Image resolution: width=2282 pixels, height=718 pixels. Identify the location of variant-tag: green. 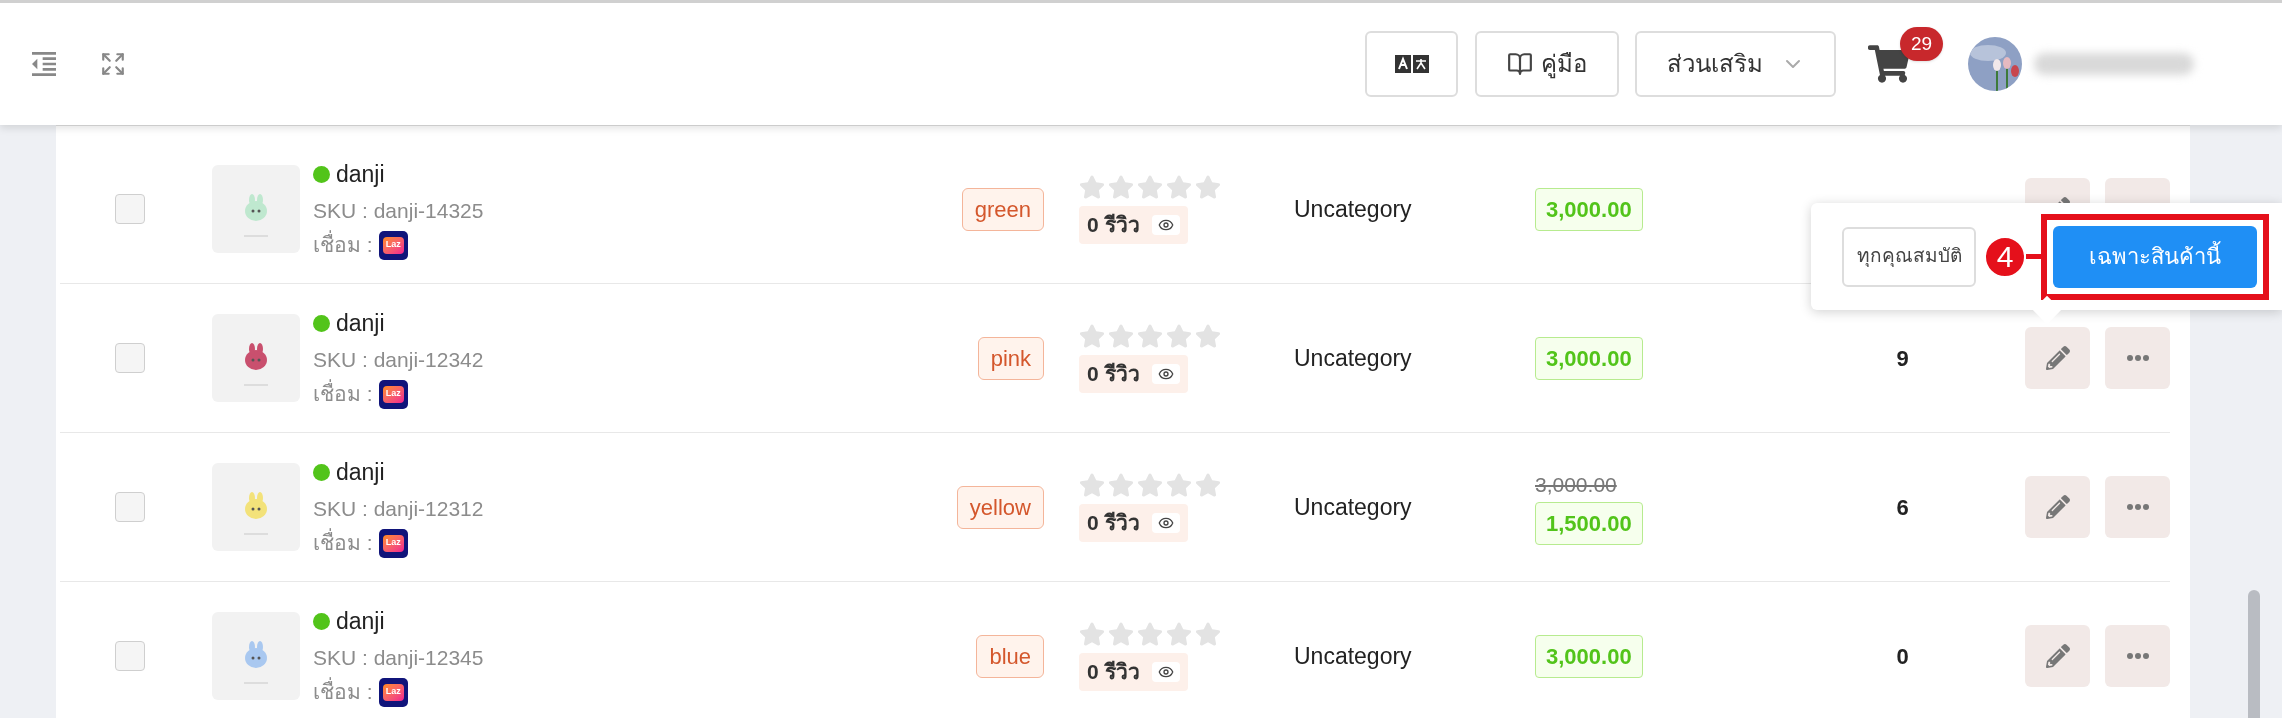
(1002, 209).